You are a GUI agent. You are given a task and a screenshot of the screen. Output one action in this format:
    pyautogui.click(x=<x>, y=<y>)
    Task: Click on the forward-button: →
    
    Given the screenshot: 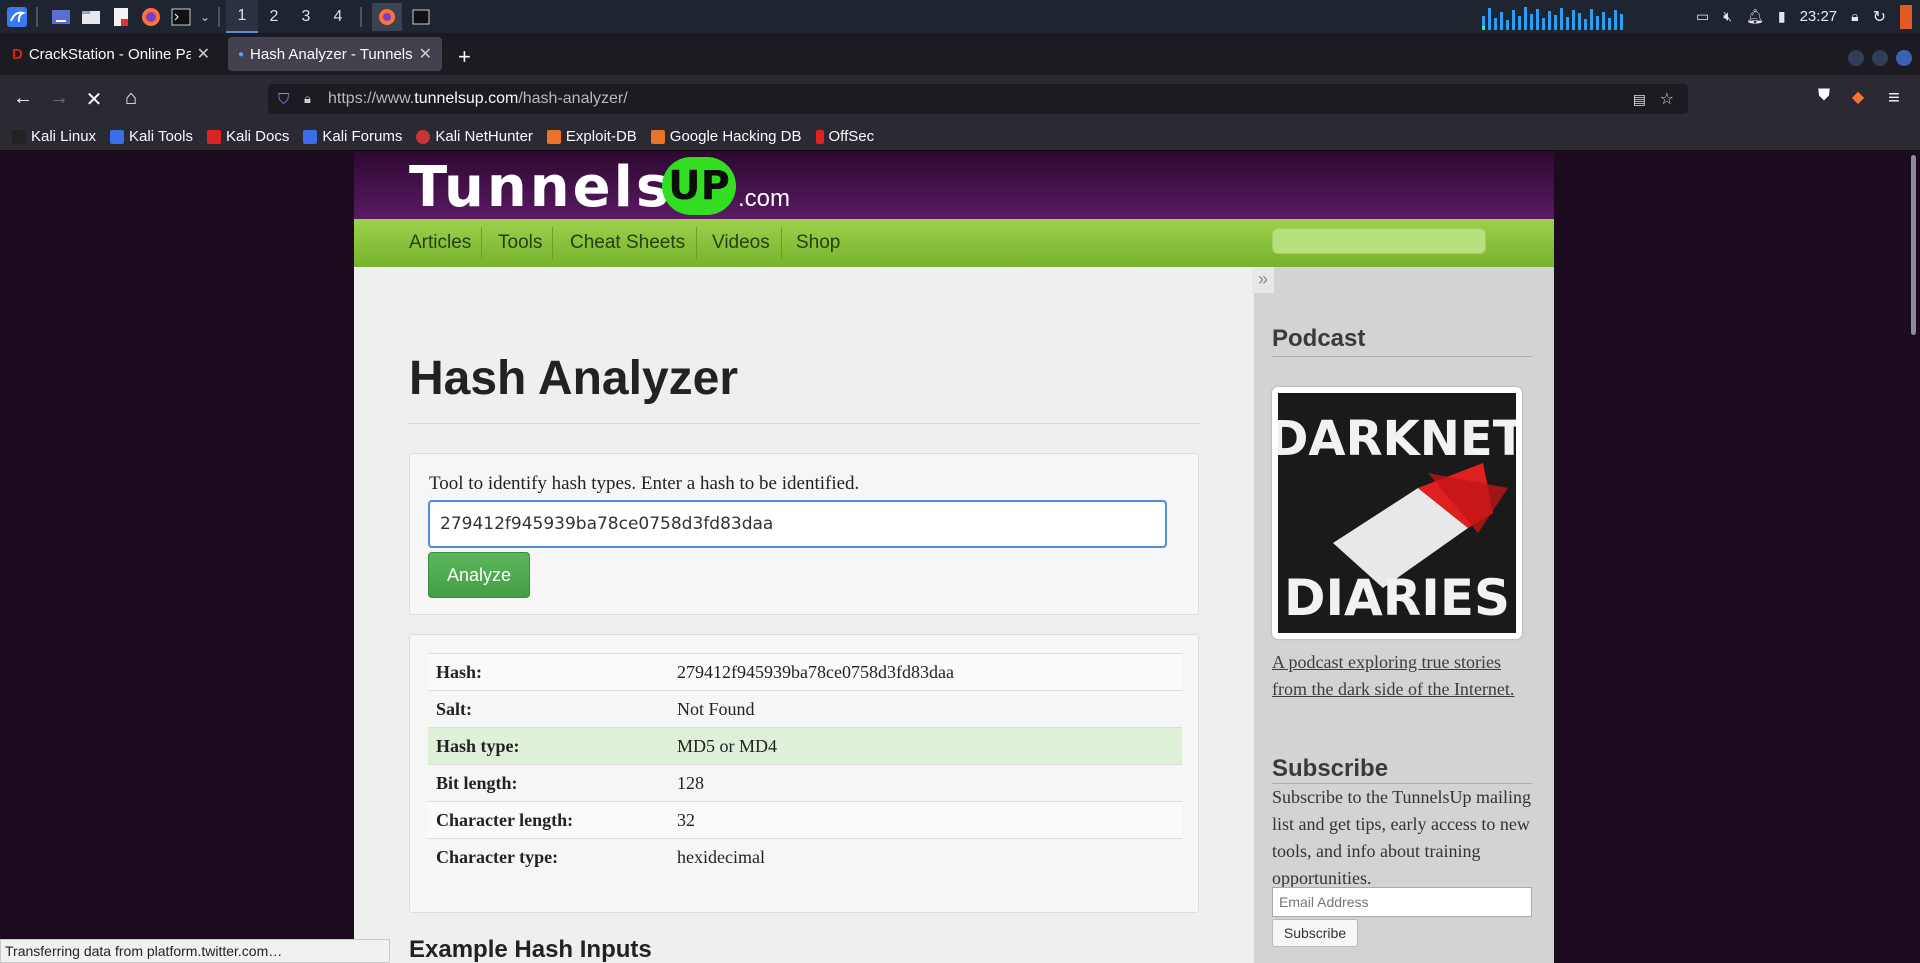 What is the action you would take?
    pyautogui.click(x=59, y=98)
    